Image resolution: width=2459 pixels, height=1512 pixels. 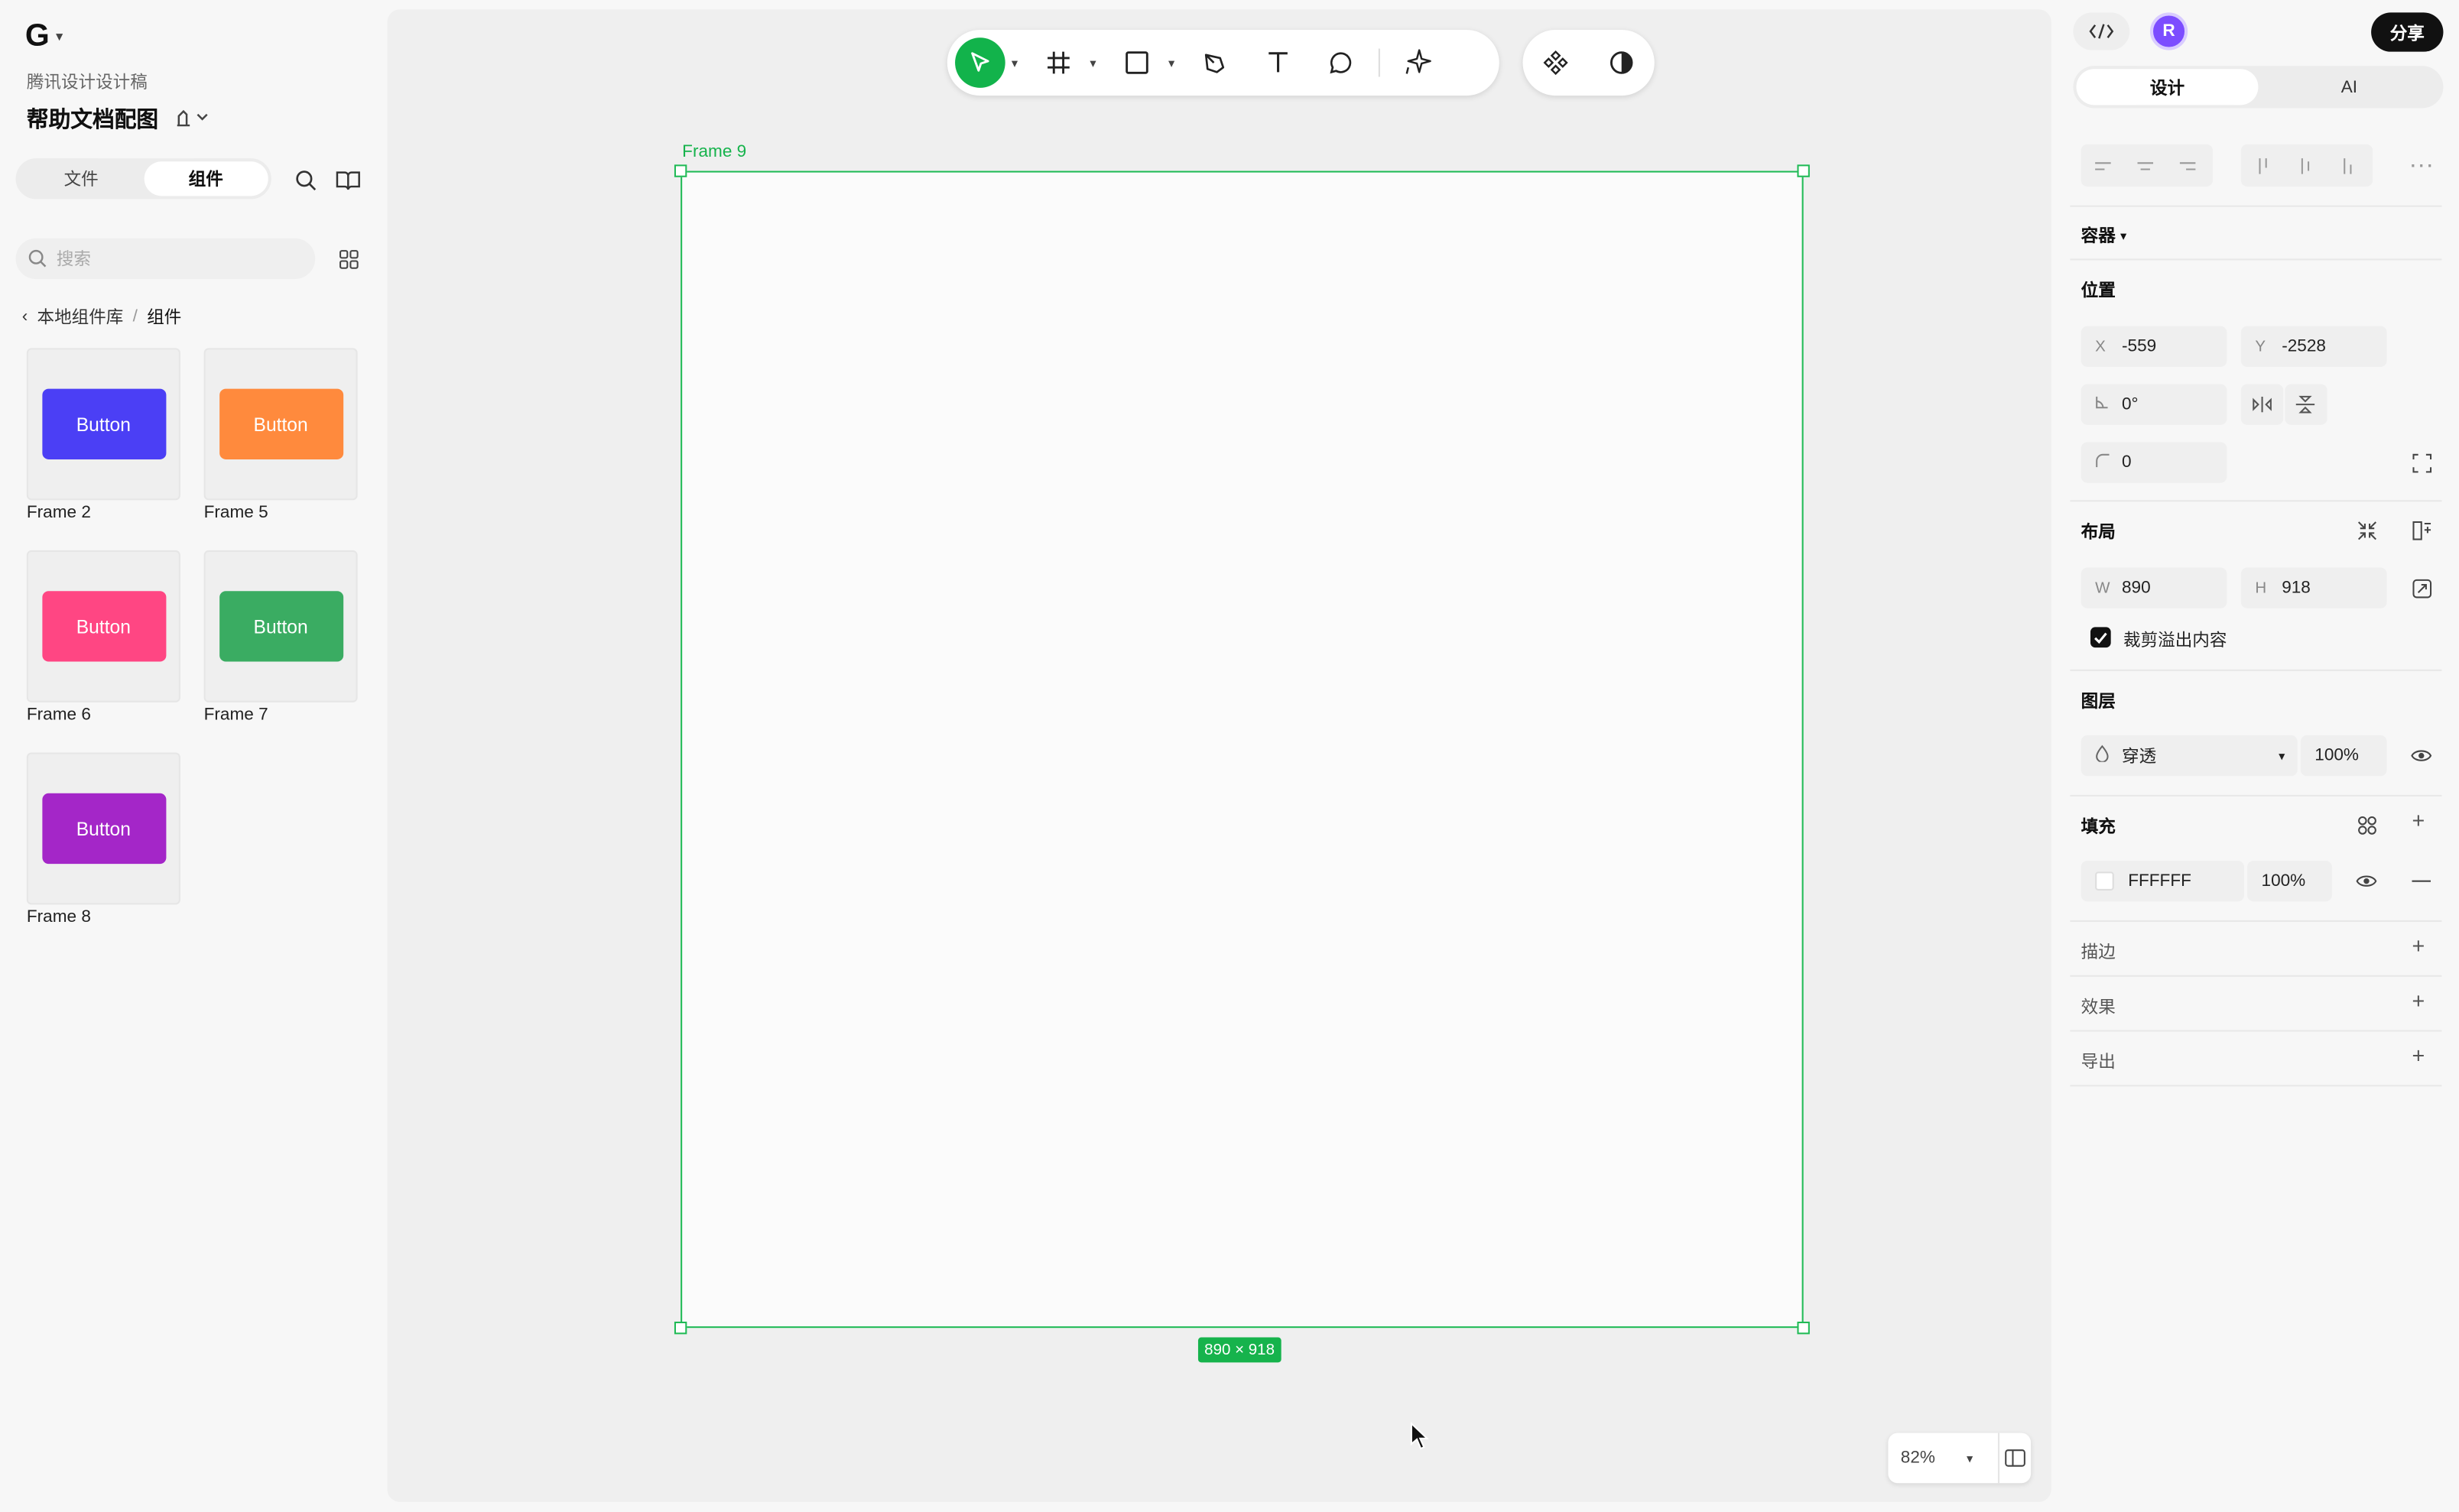 I want to click on blend-mode-value: 穿透, so click(x=2139, y=757).